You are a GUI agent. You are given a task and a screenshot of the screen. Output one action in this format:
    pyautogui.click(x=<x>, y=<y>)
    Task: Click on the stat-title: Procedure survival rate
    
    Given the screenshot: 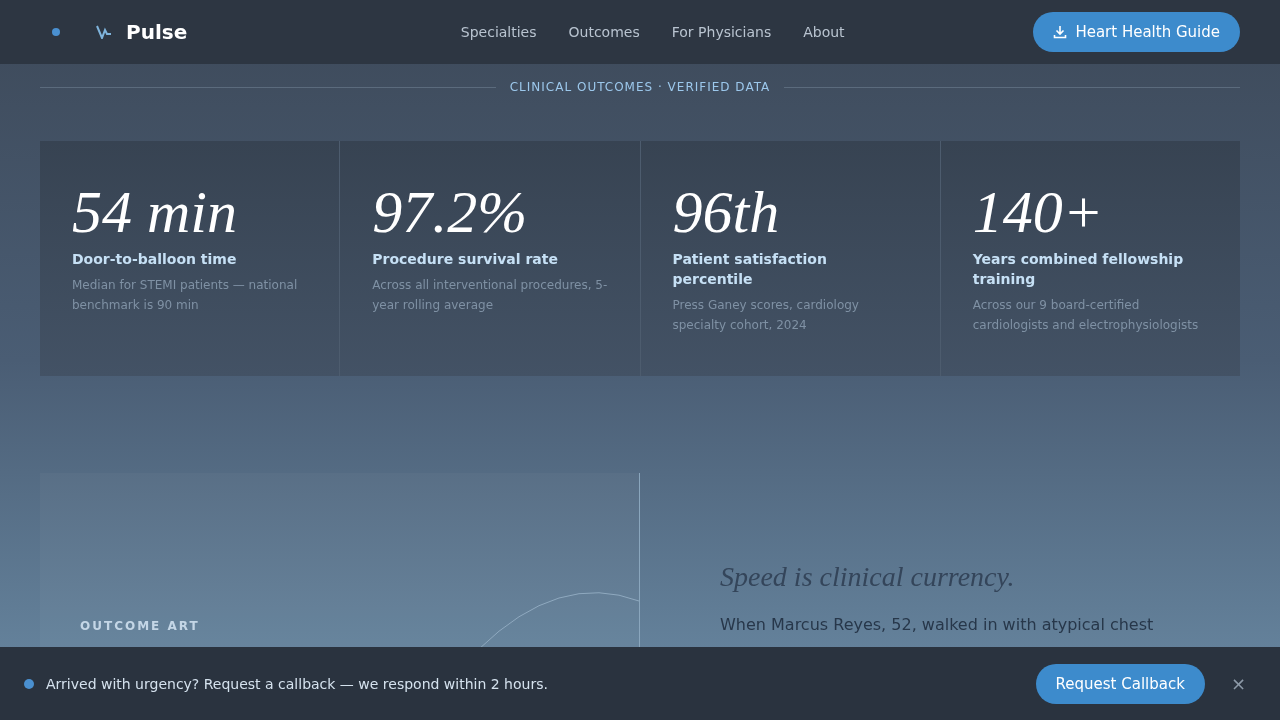 What is the action you would take?
    pyautogui.click(x=465, y=259)
    